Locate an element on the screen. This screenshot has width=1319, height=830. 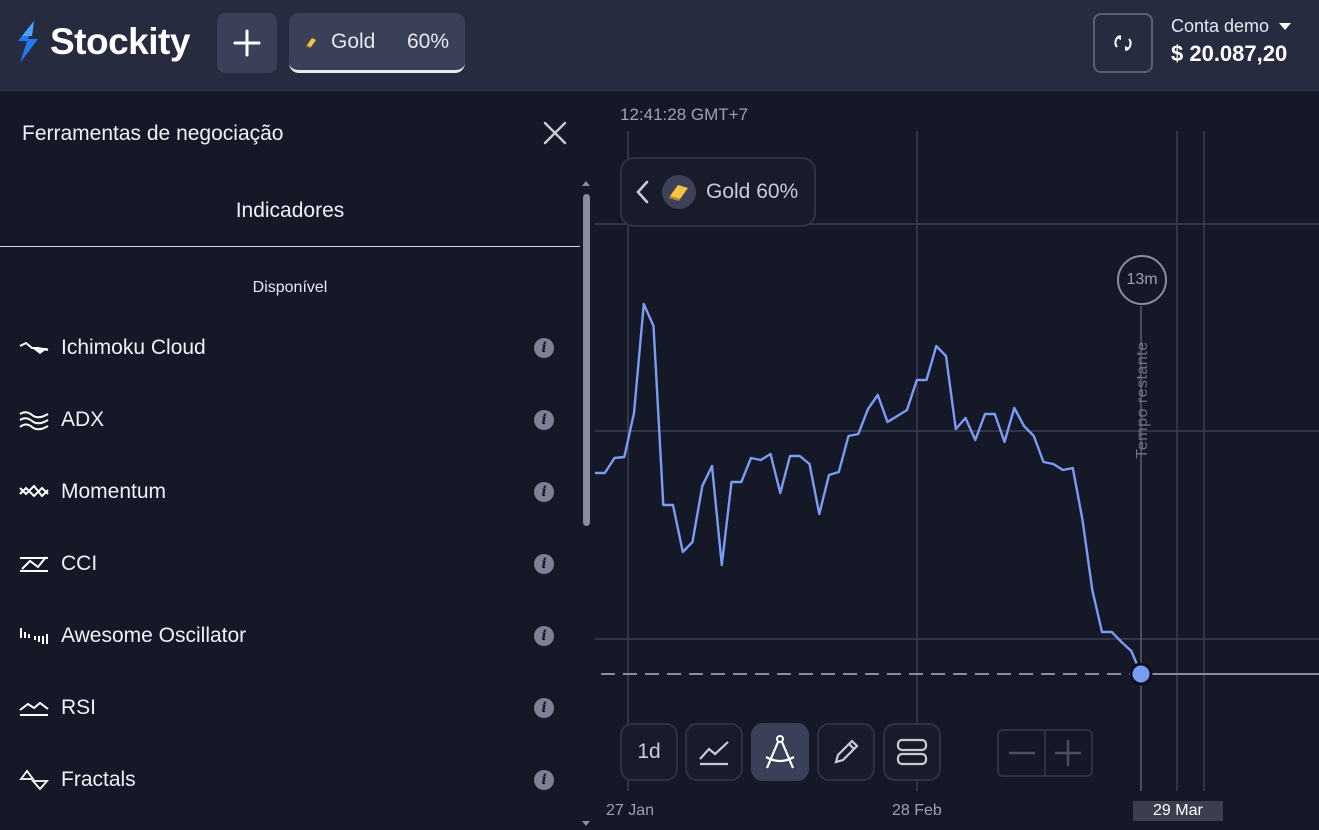
timeframe-button: 1d is located at coordinates (649, 752).